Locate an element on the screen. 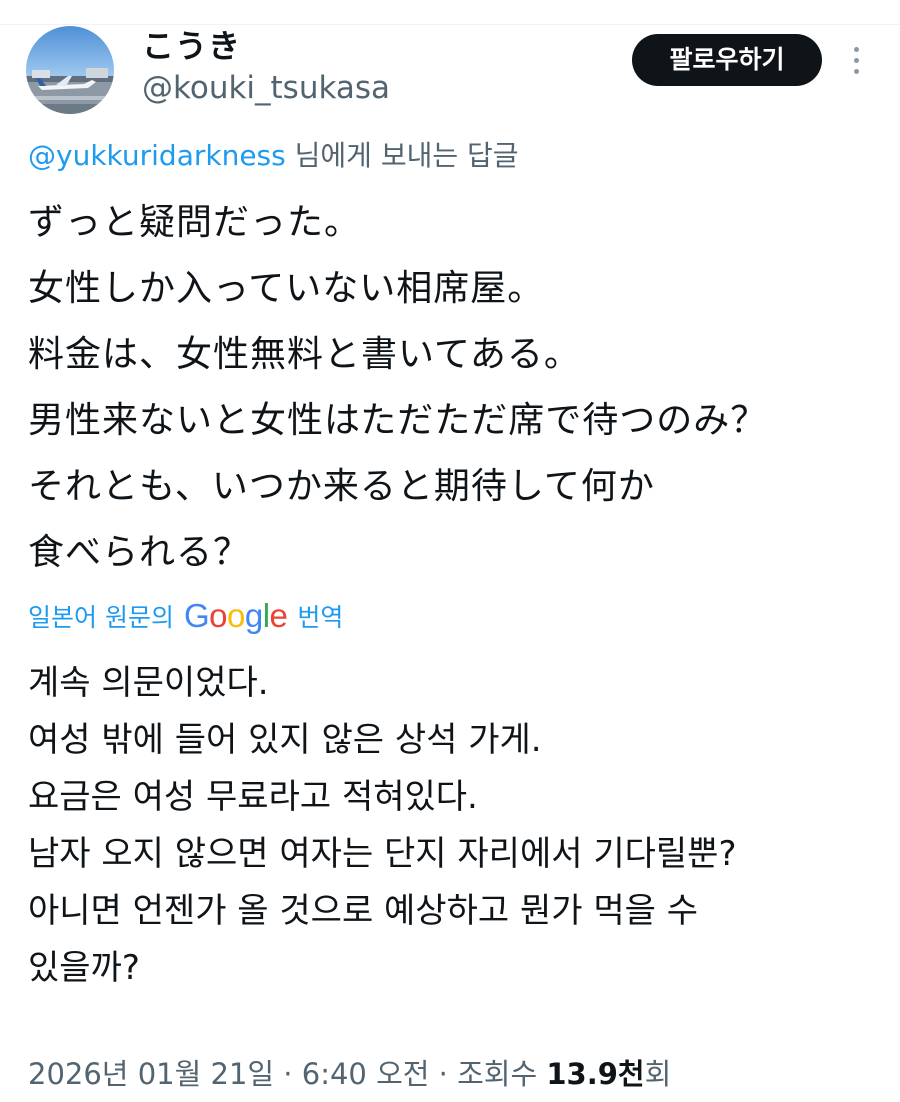  tweet-line: 料金は、女性無料と書いてある。 is located at coordinates (304, 354).